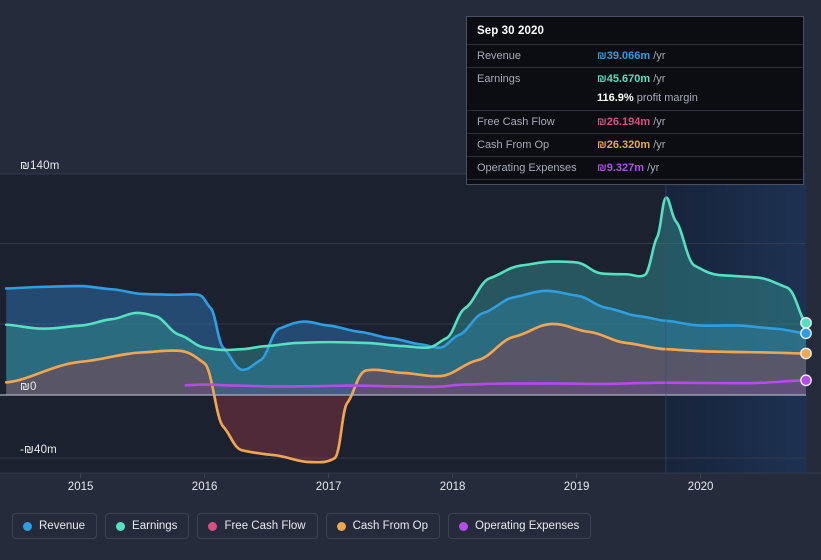  What do you see at coordinates (631, 122) in the screenshot?
I see `tooltip-row-value: ₪26.194m /yr` at bounding box center [631, 122].